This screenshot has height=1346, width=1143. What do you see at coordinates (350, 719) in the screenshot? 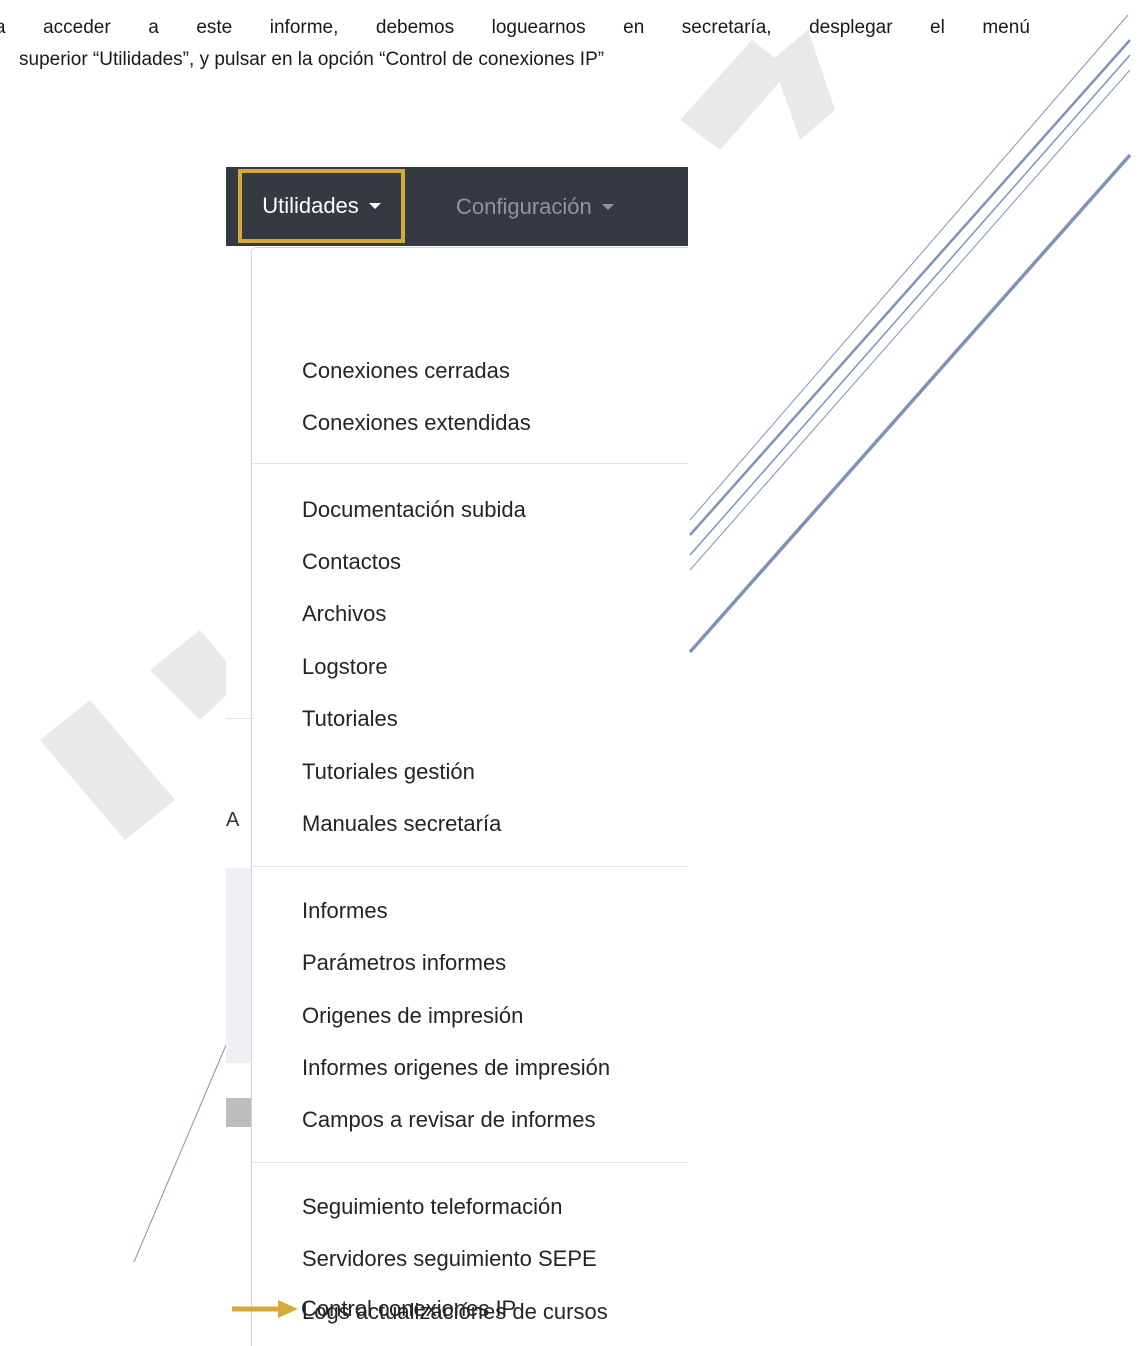
I see `menu-item-tutoriales: Tutoriales` at bounding box center [350, 719].